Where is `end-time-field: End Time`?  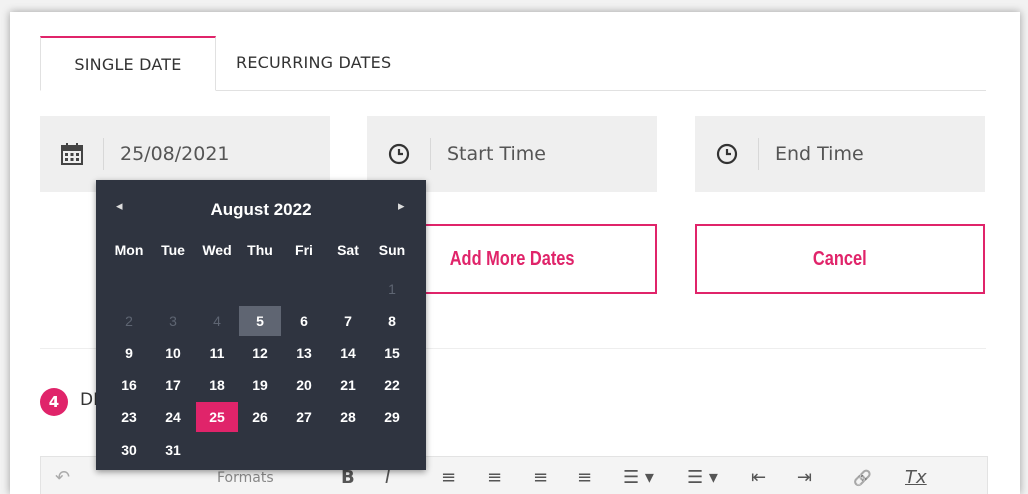 end-time-field: End Time is located at coordinates (840, 154).